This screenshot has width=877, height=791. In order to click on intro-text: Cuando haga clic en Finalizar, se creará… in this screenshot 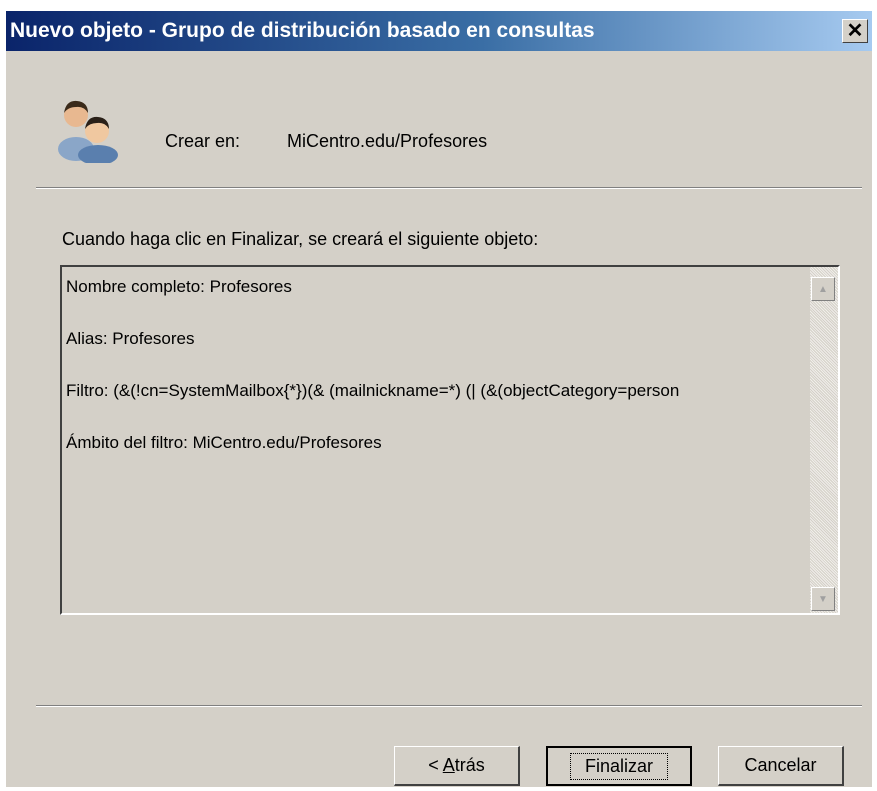, I will do `click(300, 239)`.